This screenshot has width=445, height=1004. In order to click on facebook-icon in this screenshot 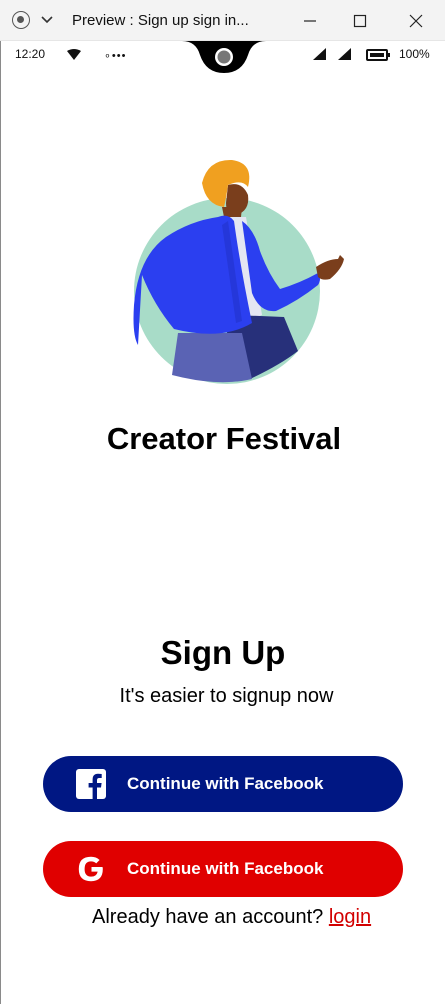, I will do `click(91, 784)`.